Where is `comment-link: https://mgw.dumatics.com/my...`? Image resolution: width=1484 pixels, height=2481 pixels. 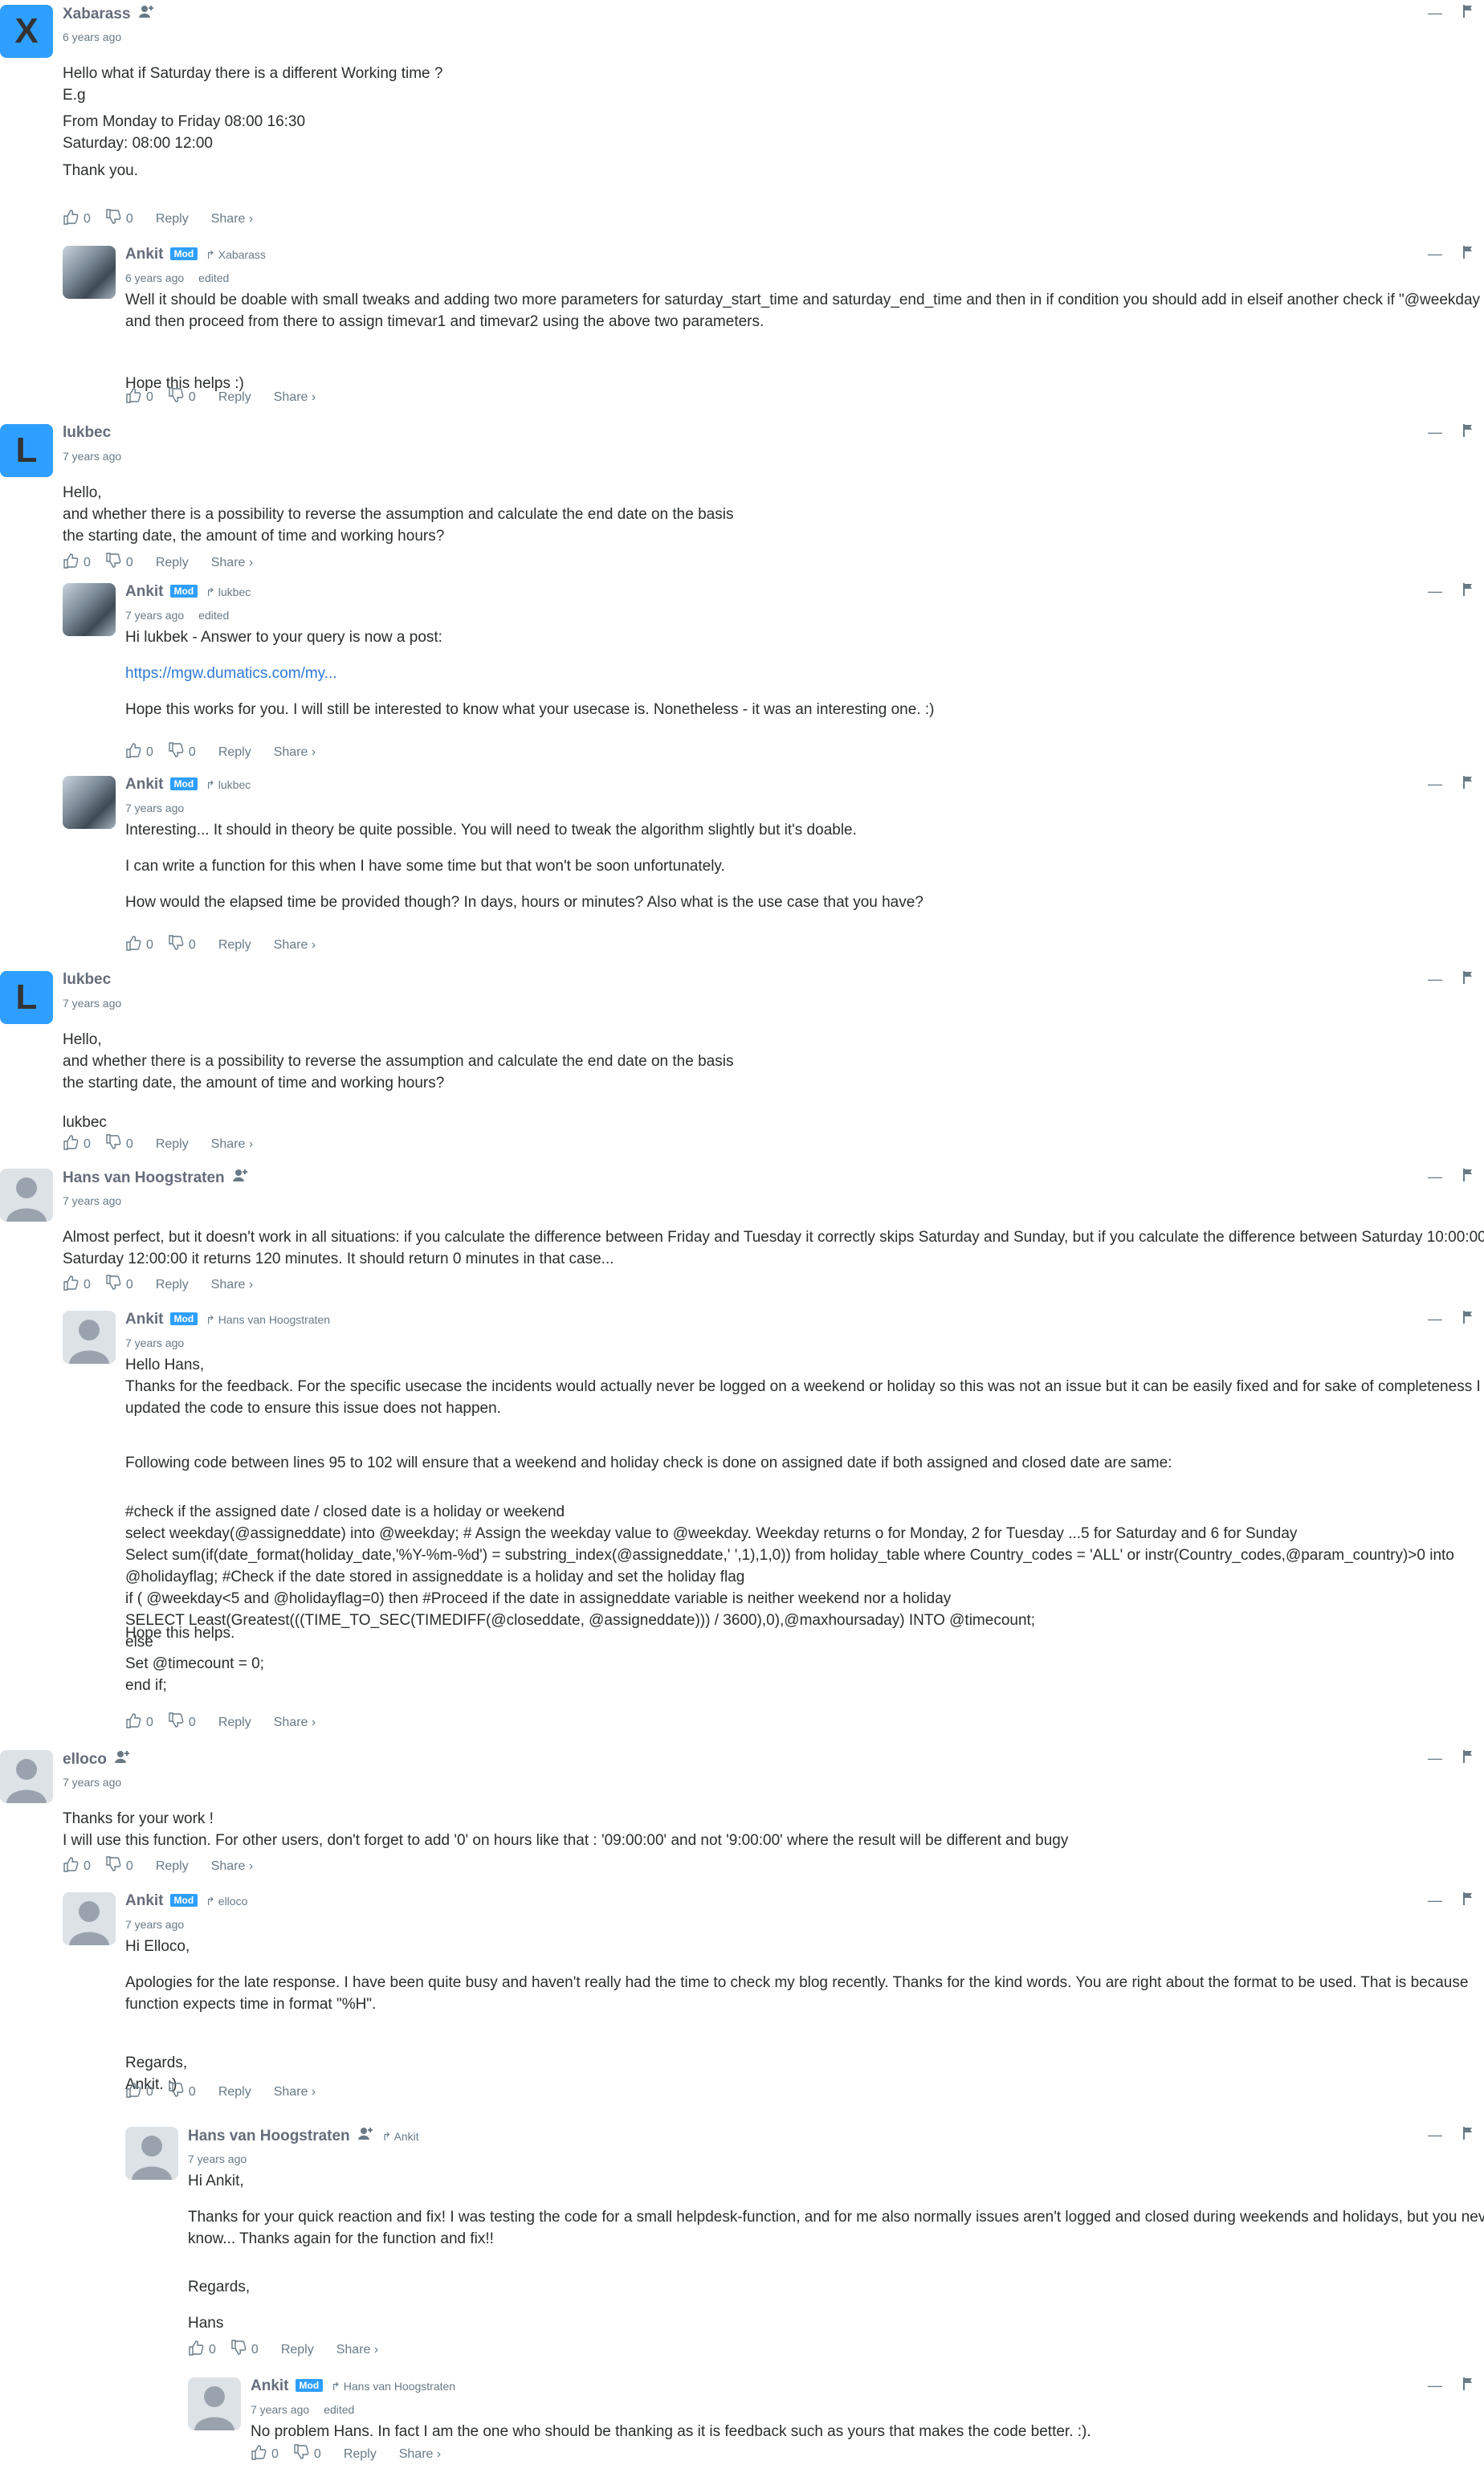 comment-link: https://mgw.dumatics.com/my... is located at coordinates (231, 673).